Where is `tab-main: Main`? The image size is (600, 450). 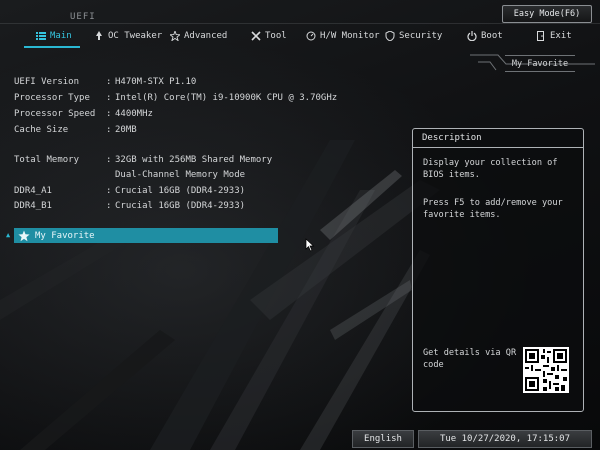 tab-main: Main is located at coordinates (54, 36).